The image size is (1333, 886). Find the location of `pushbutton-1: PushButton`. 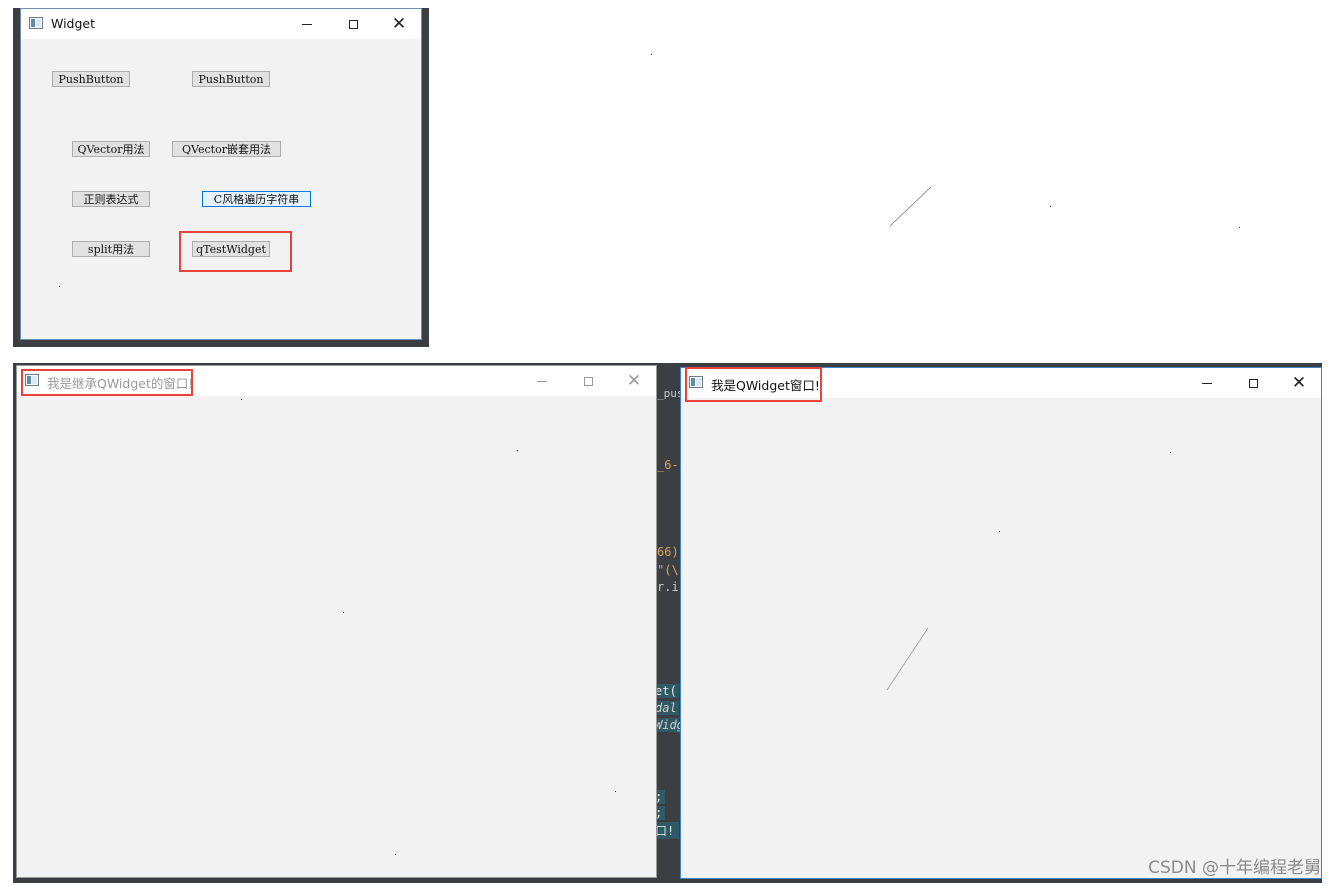

pushbutton-1: PushButton is located at coordinates (91, 79).